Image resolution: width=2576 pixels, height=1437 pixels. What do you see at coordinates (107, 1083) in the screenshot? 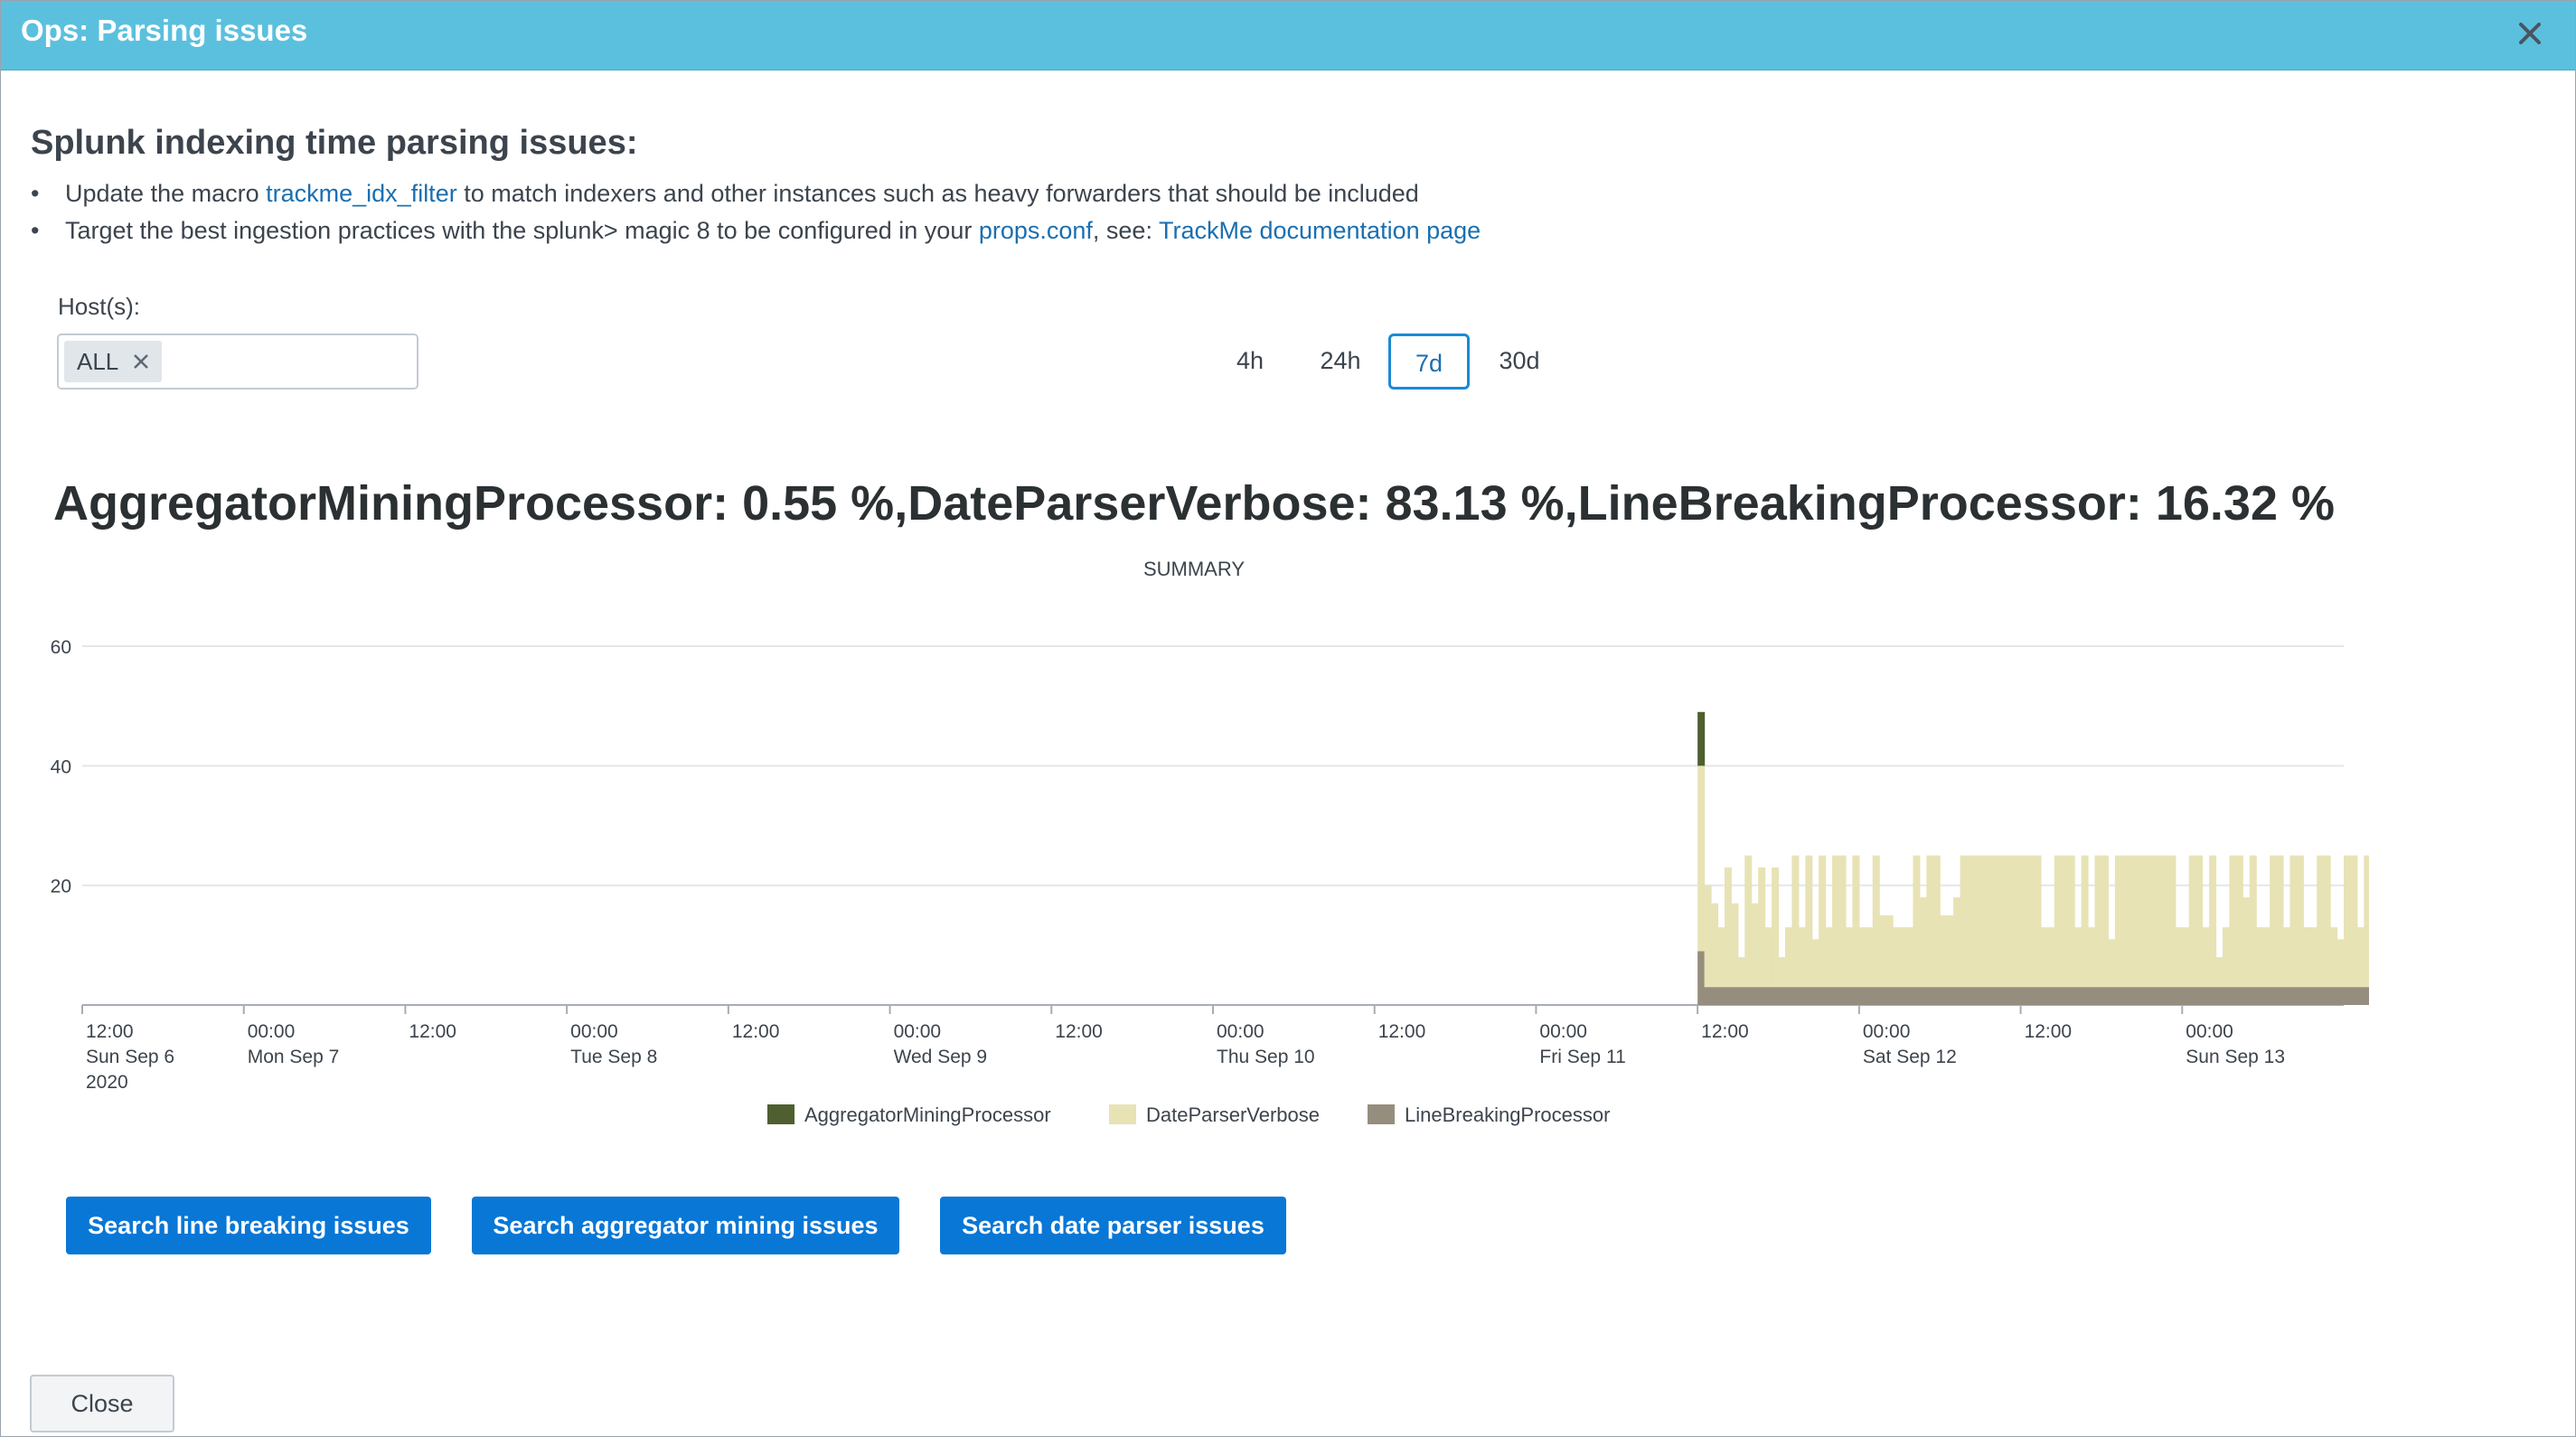
I see `x-tick-label: 2020` at bounding box center [107, 1083].